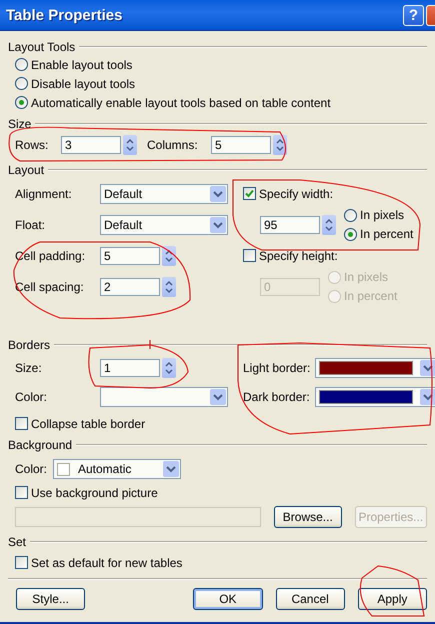 The height and width of the screenshot is (624, 435). I want to click on number-field: 1, so click(130, 368).